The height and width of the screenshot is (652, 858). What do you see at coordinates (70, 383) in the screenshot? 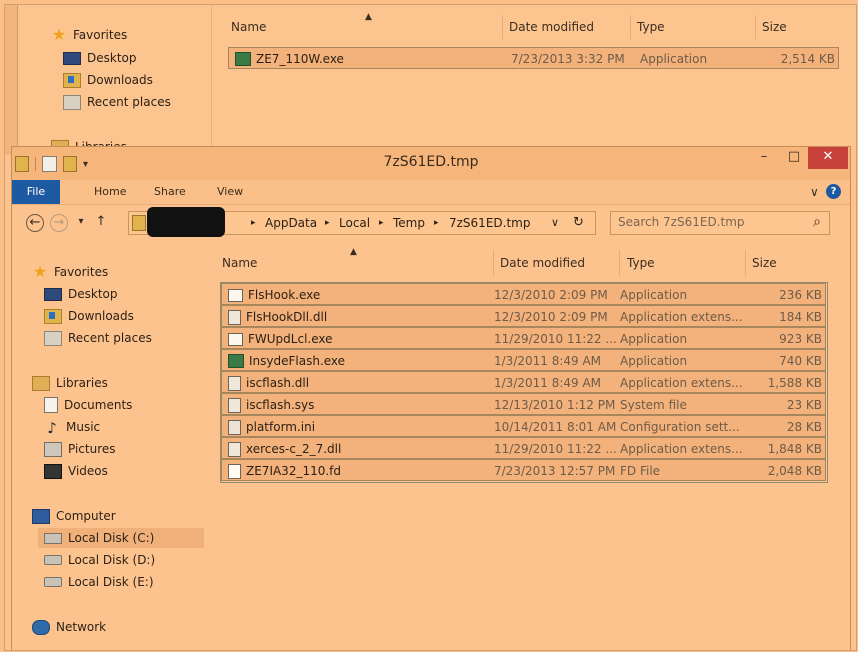
I see `nav-item-libraries: Libraries` at bounding box center [70, 383].